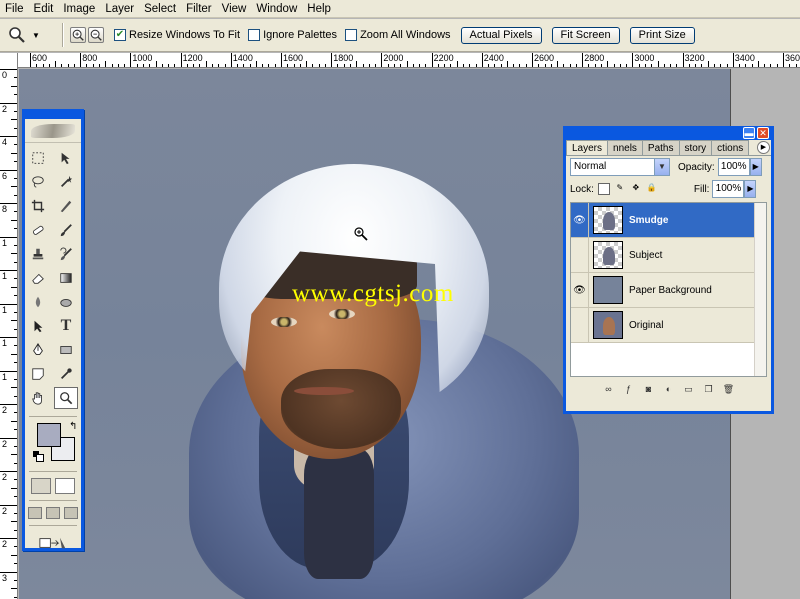  Describe the element at coordinates (66, 374) in the screenshot. I see `eyedropper-tool-icon` at that location.